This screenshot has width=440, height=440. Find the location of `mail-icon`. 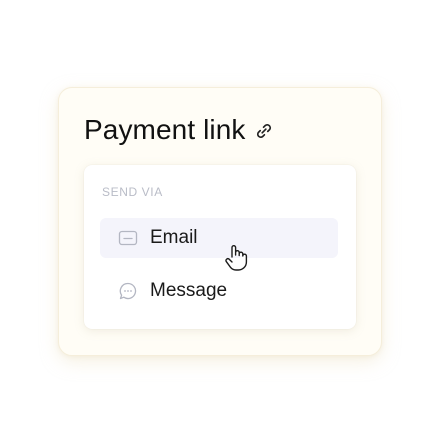

mail-icon is located at coordinates (128, 238).